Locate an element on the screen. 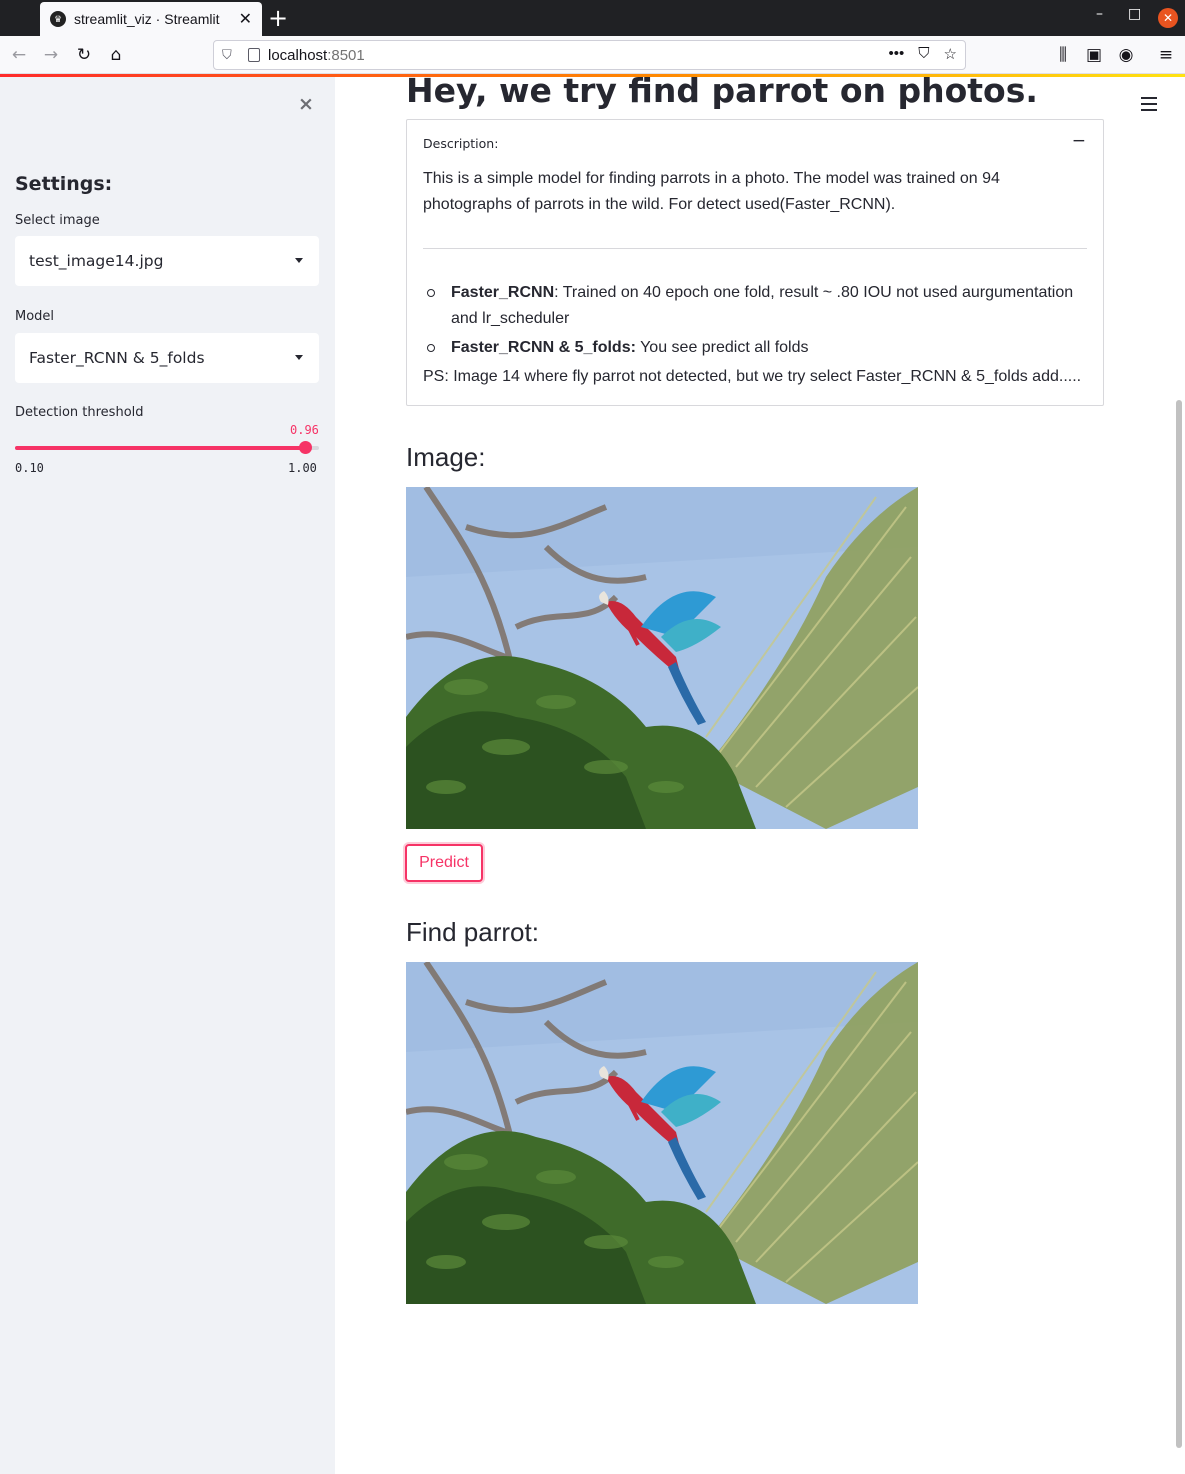 The width and height of the screenshot is (1185, 1474). page-actions-icon: ••• is located at coordinates (897, 54).